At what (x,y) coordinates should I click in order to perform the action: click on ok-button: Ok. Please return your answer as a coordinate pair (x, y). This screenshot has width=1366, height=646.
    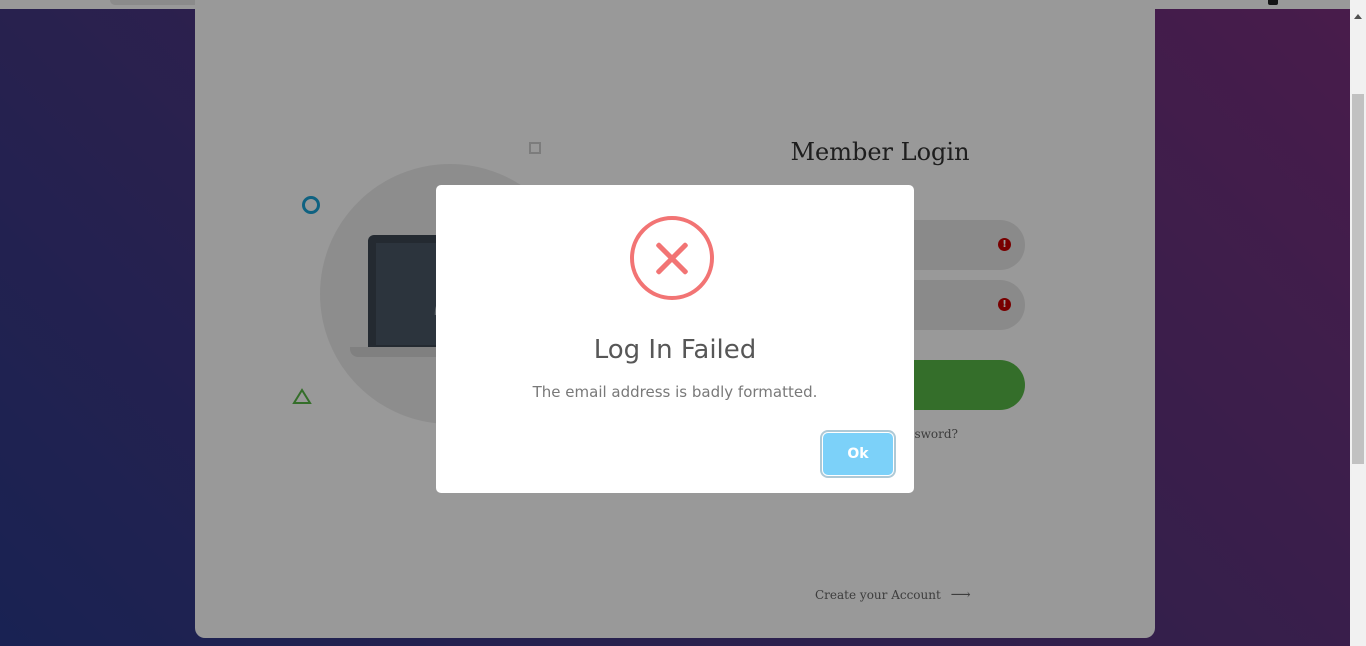
    Looking at the image, I should click on (858, 454).